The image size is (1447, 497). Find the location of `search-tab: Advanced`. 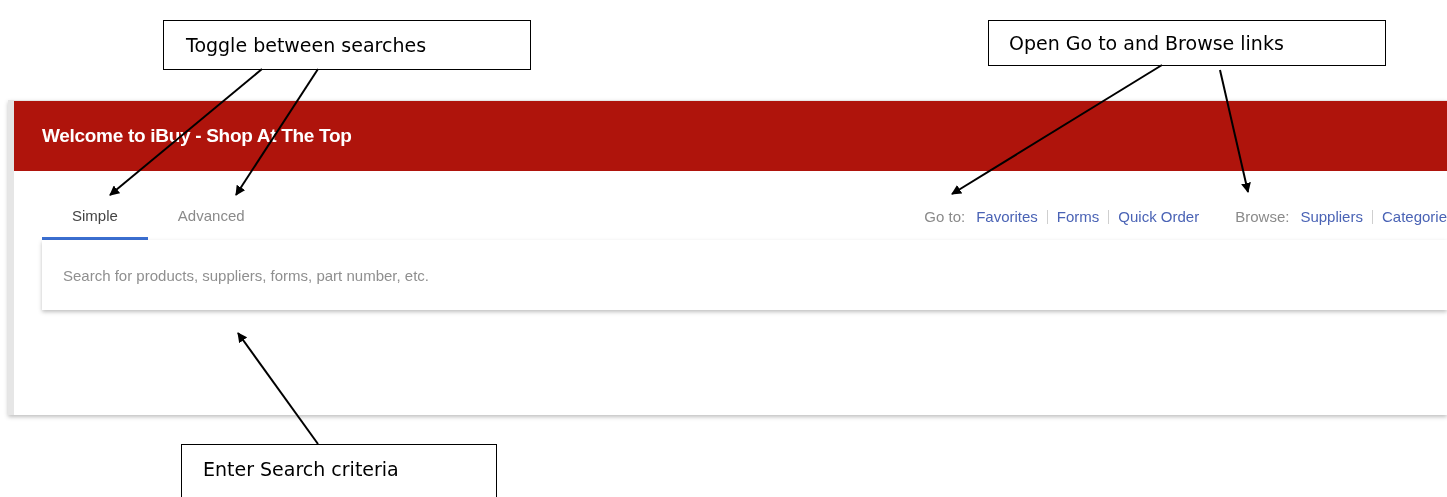

search-tab: Advanced is located at coordinates (211, 218).